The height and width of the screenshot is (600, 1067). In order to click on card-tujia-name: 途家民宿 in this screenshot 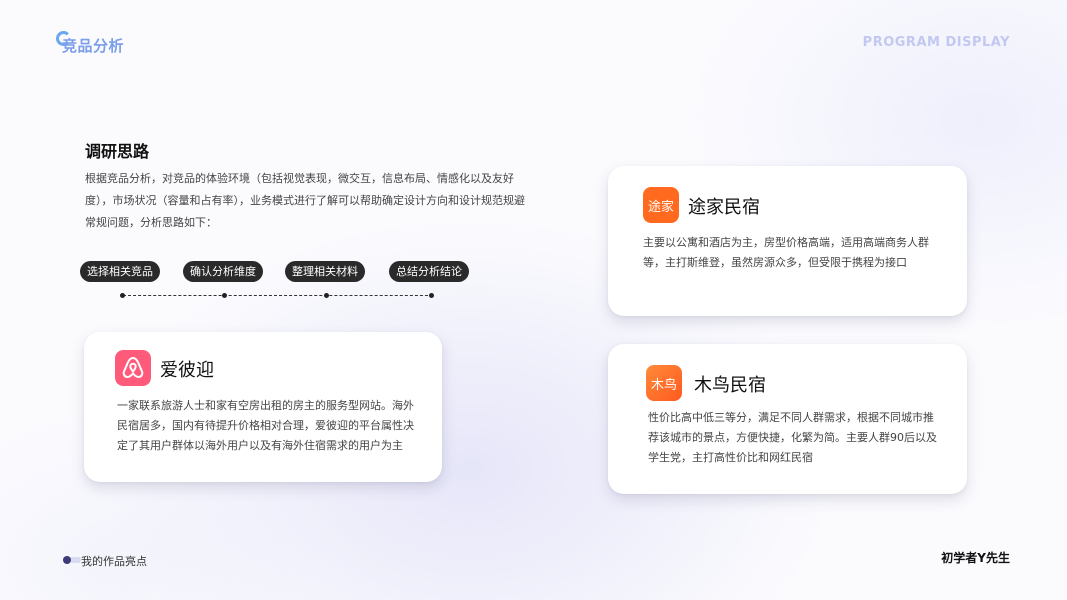, I will do `click(724, 207)`.